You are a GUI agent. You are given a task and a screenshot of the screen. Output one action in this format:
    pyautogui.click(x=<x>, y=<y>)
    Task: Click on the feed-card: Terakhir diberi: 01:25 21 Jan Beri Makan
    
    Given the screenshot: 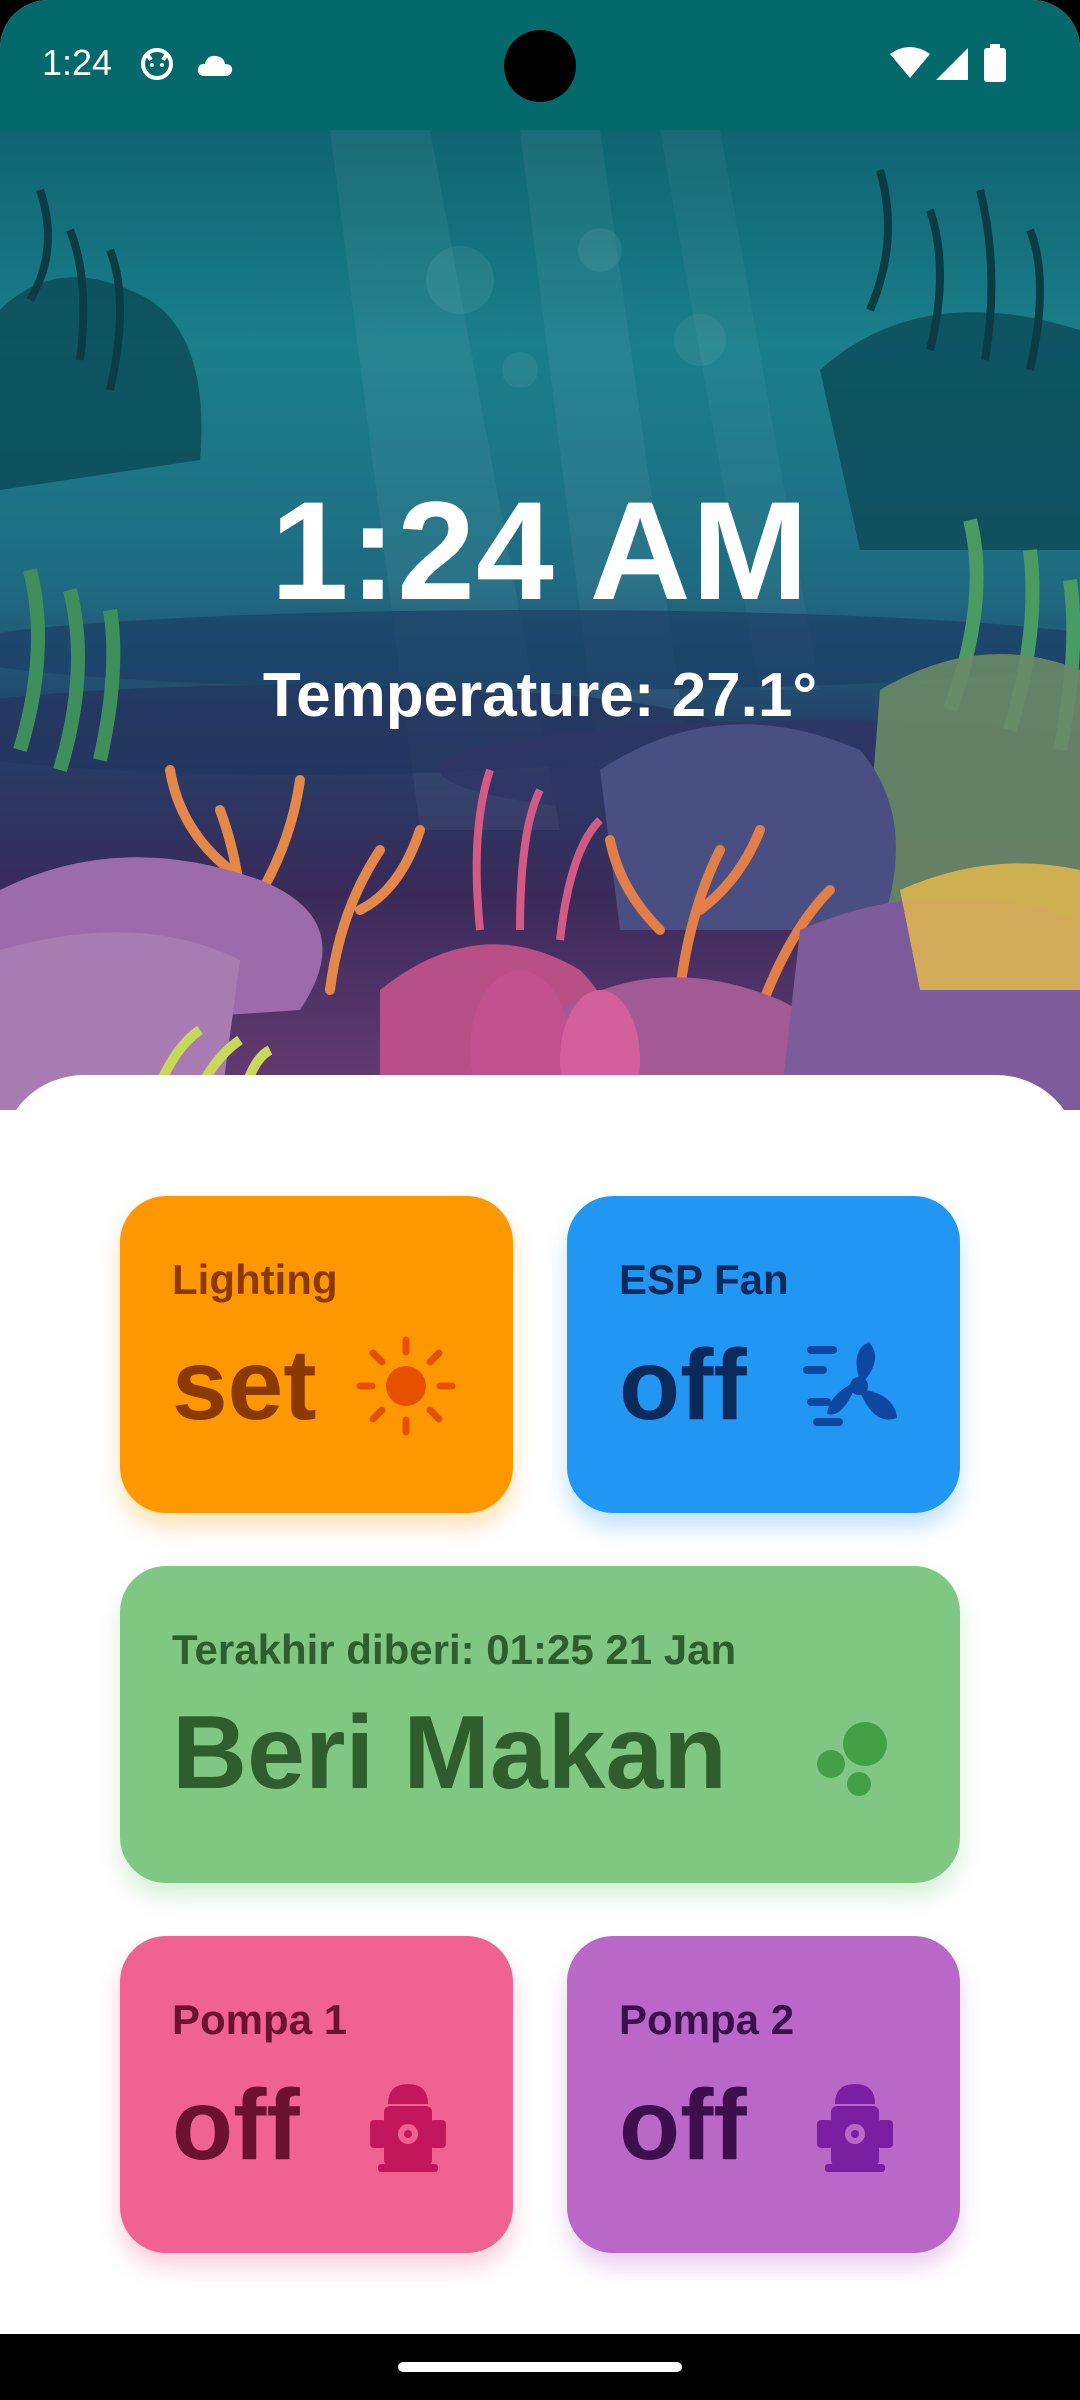 What is the action you would take?
    pyautogui.click(x=540, y=1724)
    